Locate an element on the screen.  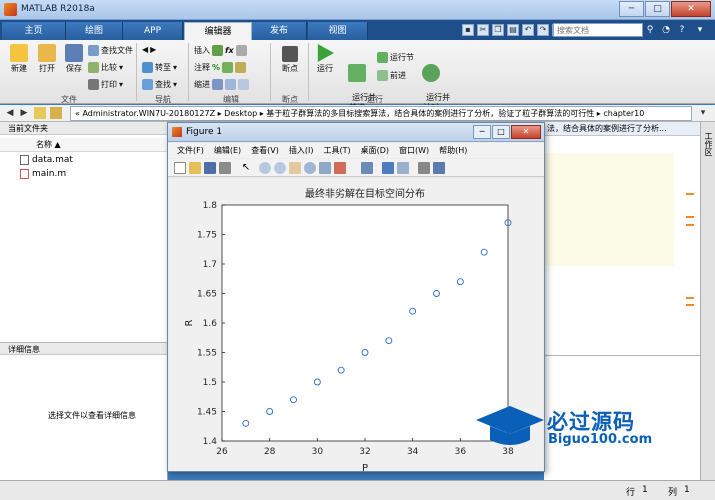
paste-icon: ▤ is located at coordinates (513, 30).